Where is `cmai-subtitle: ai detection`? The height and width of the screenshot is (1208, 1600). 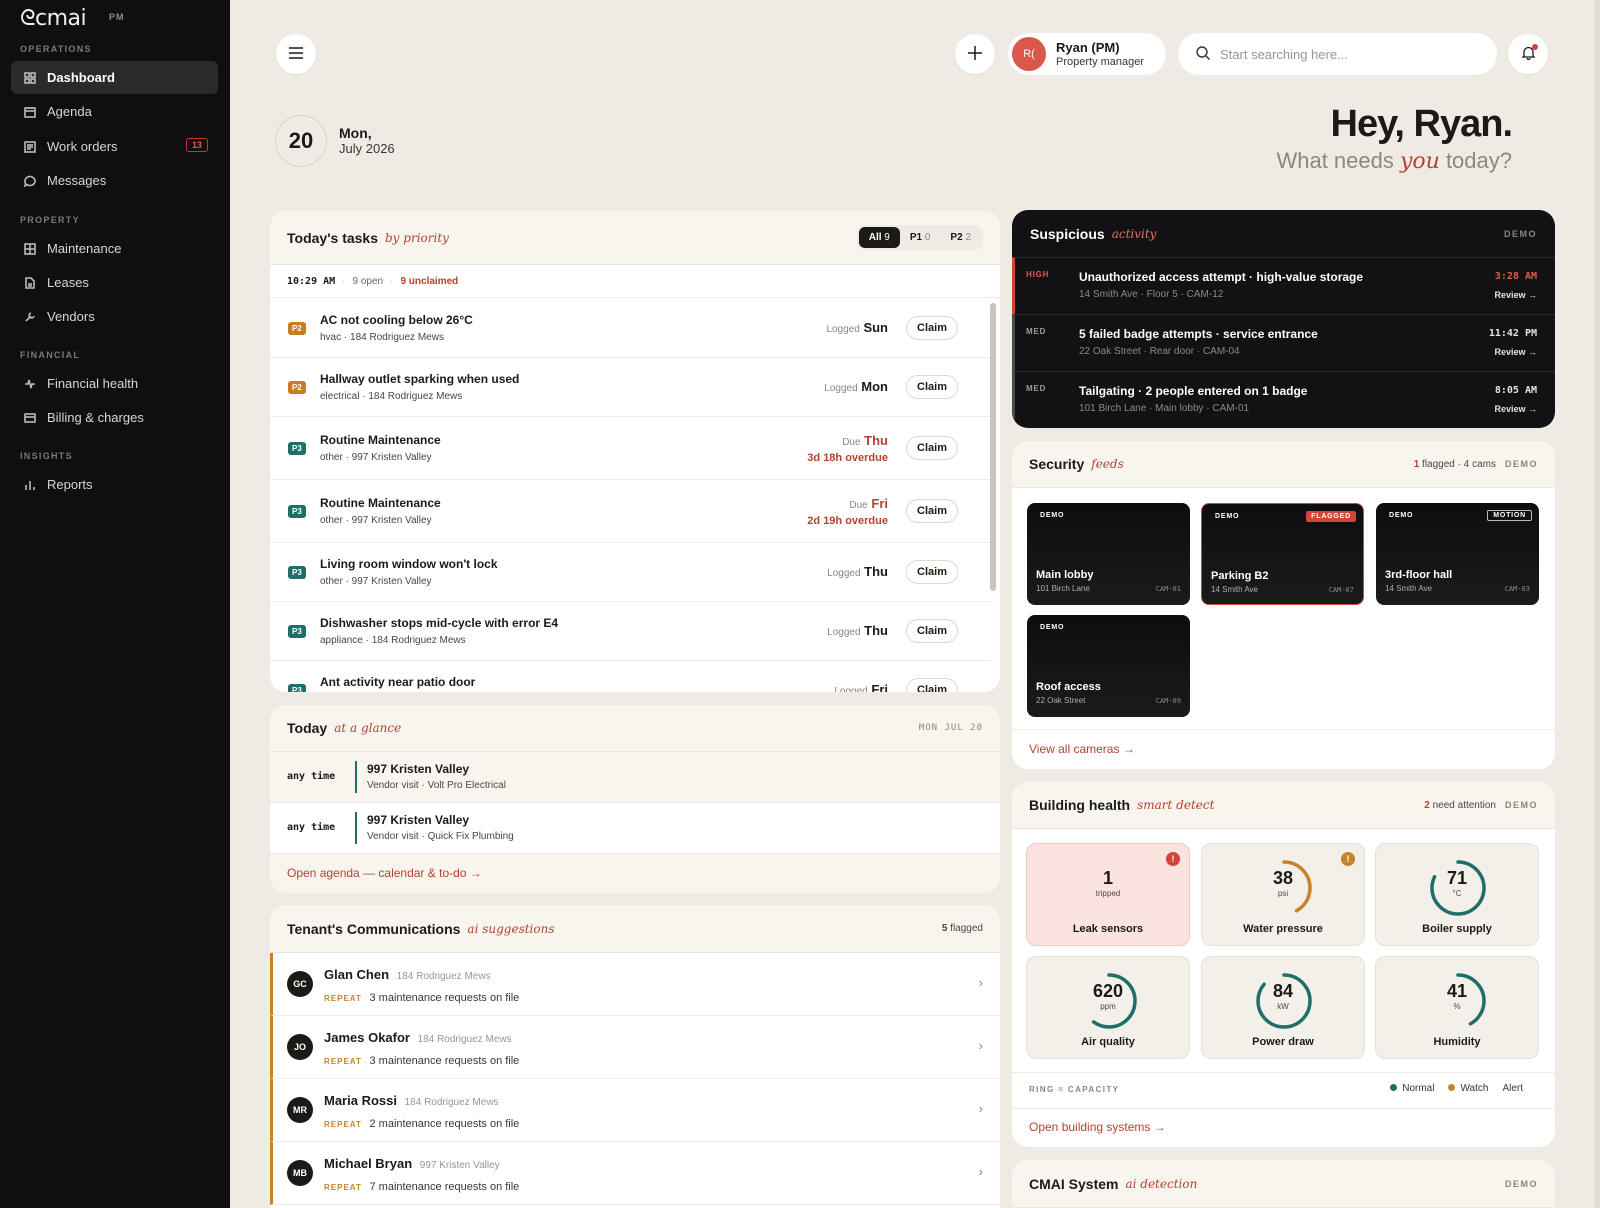
cmai-subtitle: ai detection is located at coordinates (1161, 1183).